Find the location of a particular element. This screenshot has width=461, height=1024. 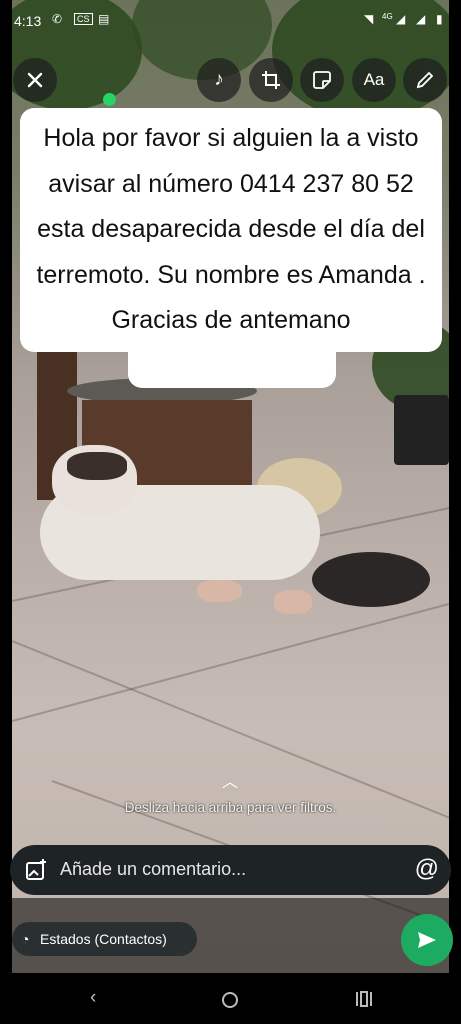

caption-handle is located at coordinates (109, 99).